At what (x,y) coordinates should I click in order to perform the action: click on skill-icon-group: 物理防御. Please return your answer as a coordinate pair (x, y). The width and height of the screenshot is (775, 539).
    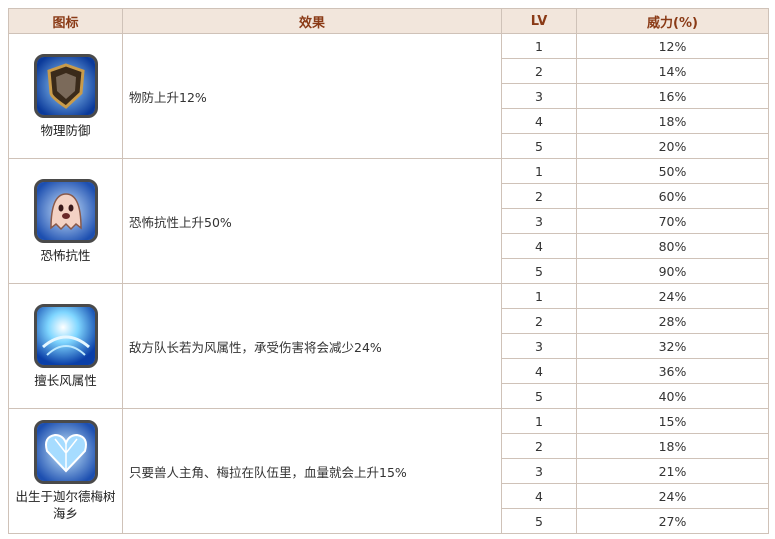
    Looking at the image, I should click on (65, 96).